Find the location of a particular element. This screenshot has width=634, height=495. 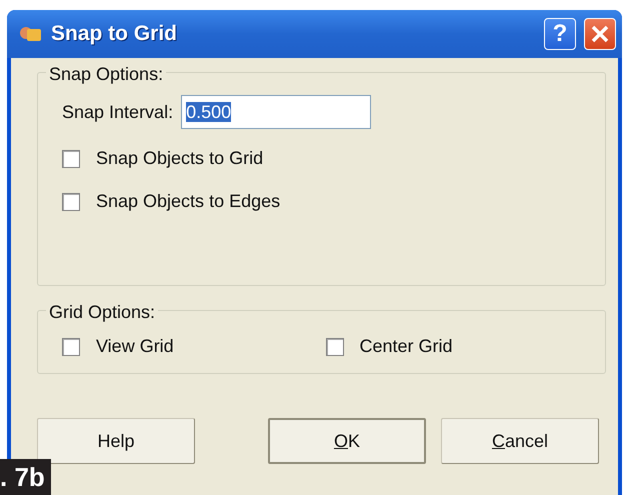

checkbox-option: Snap Objects to Grid is located at coordinates (325, 158).